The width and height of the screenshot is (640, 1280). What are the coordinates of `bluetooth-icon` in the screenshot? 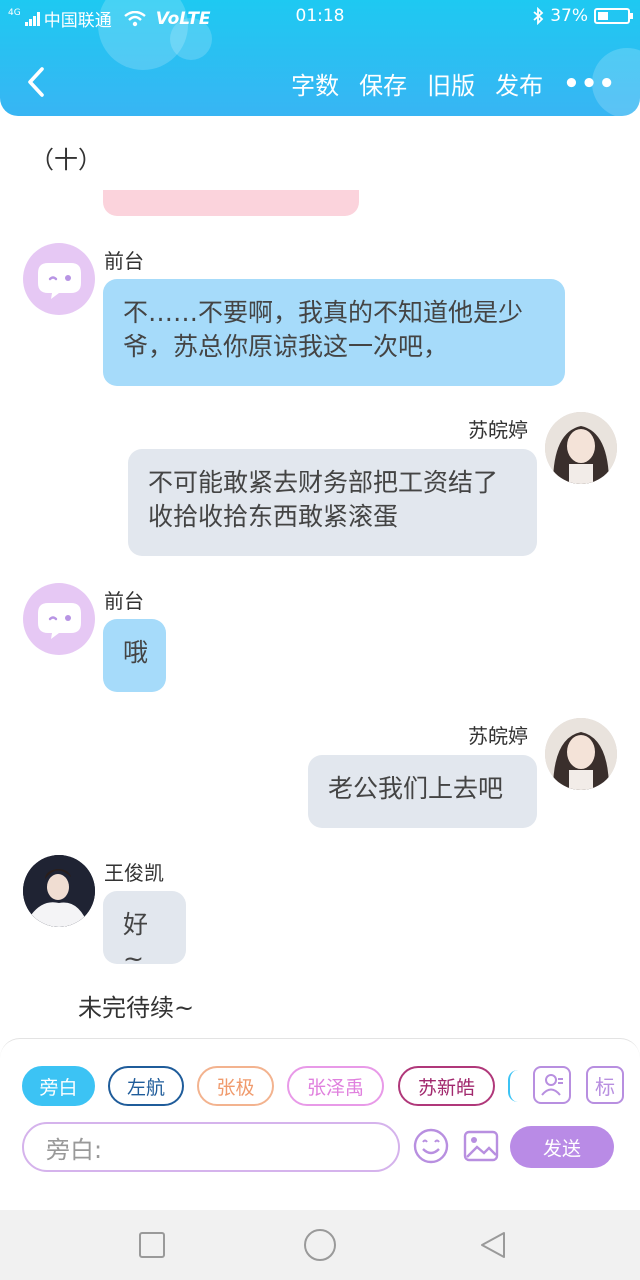 It's located at (538, 16).